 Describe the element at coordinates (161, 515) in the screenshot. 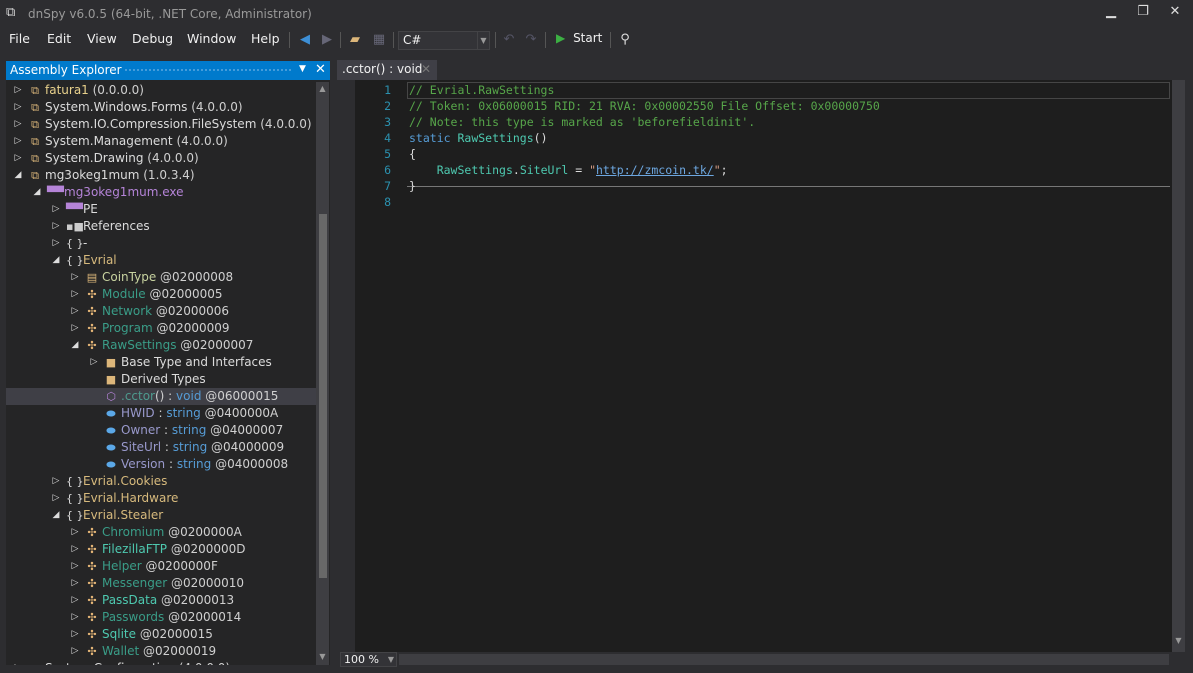

I see `tree-item: ◢ { } Evrial.Stealer` at that location.